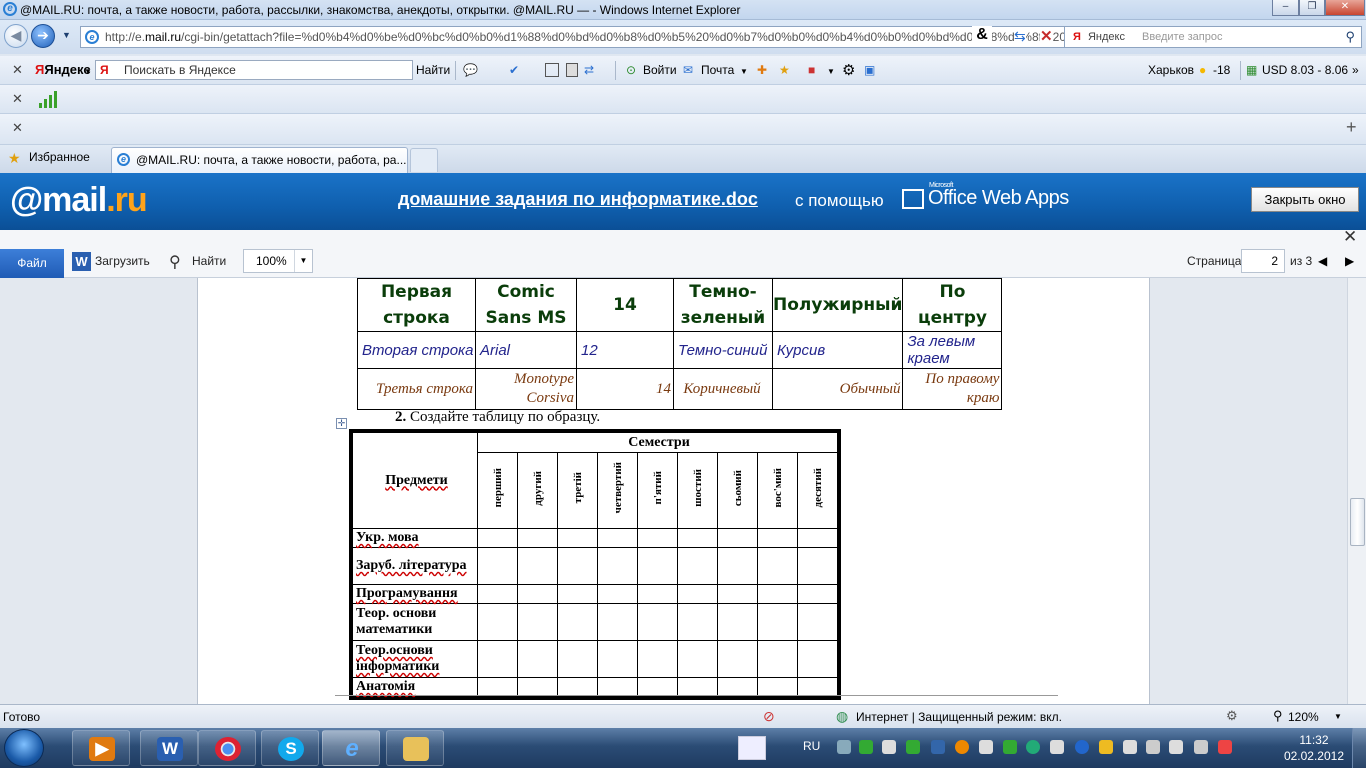  Describe the element at coordinates (341, 423) in the screenshot. I see `table-move-handle-icon: ✛` at that location.